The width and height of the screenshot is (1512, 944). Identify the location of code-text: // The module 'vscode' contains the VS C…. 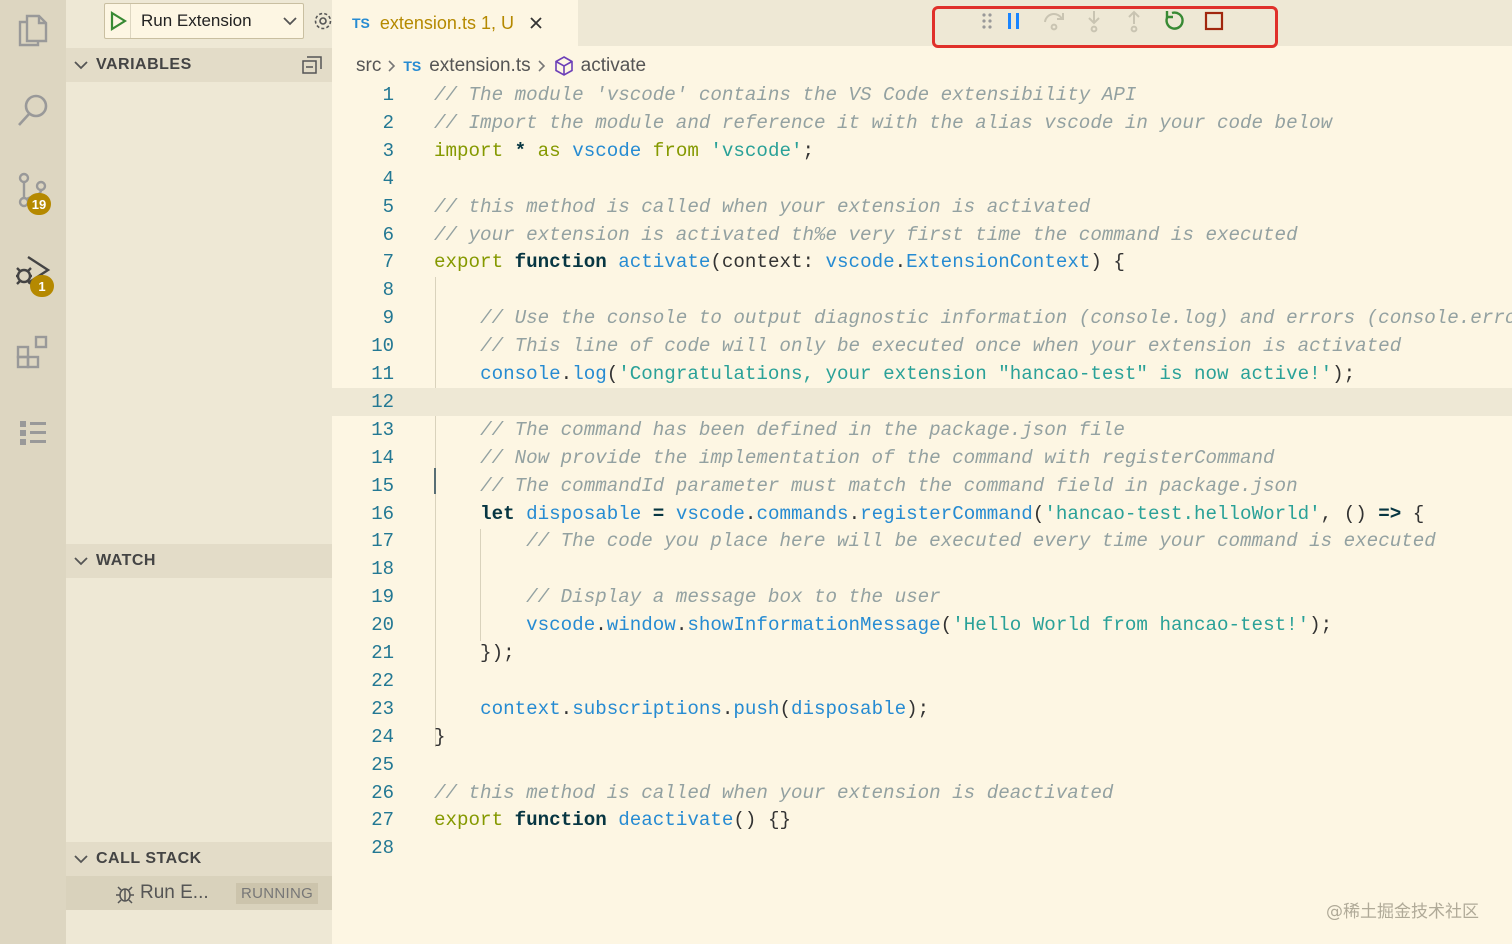
(785, 95).